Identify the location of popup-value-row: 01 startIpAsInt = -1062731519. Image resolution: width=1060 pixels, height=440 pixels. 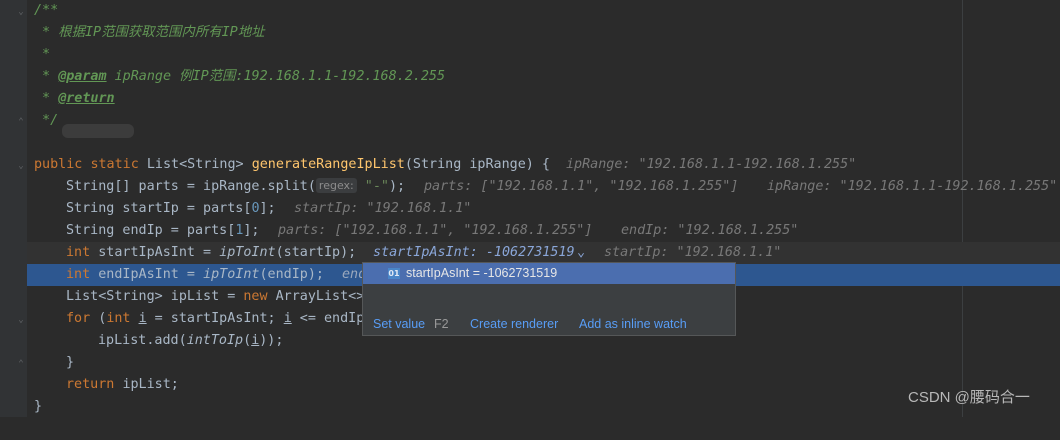
(549, 273).